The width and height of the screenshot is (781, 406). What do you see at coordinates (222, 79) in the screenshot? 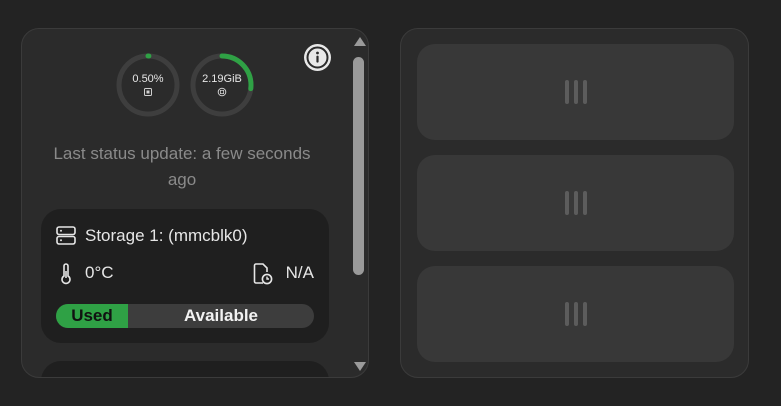
I see `memory-usage-value: 2.19GiB` at bounding box center [222, 79].